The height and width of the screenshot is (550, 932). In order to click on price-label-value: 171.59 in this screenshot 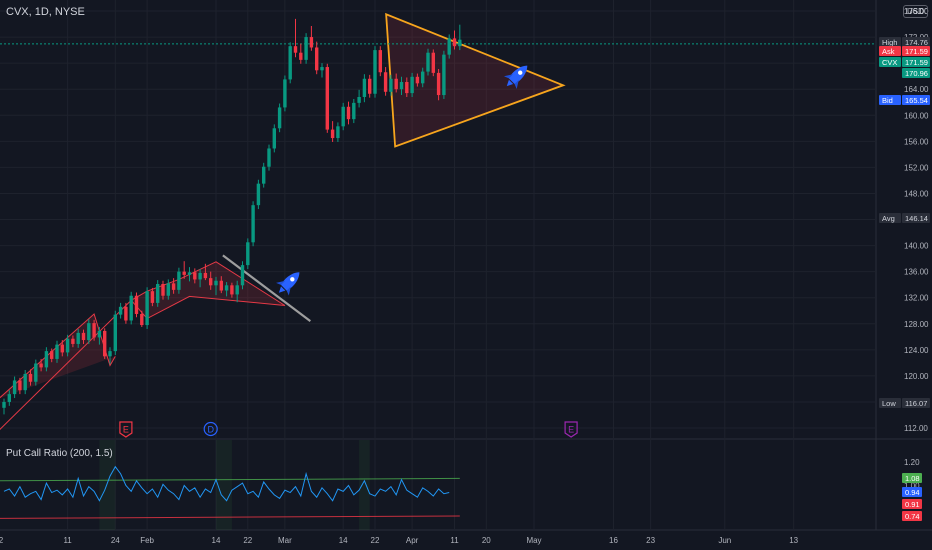, I will do `click(916, 51)`.